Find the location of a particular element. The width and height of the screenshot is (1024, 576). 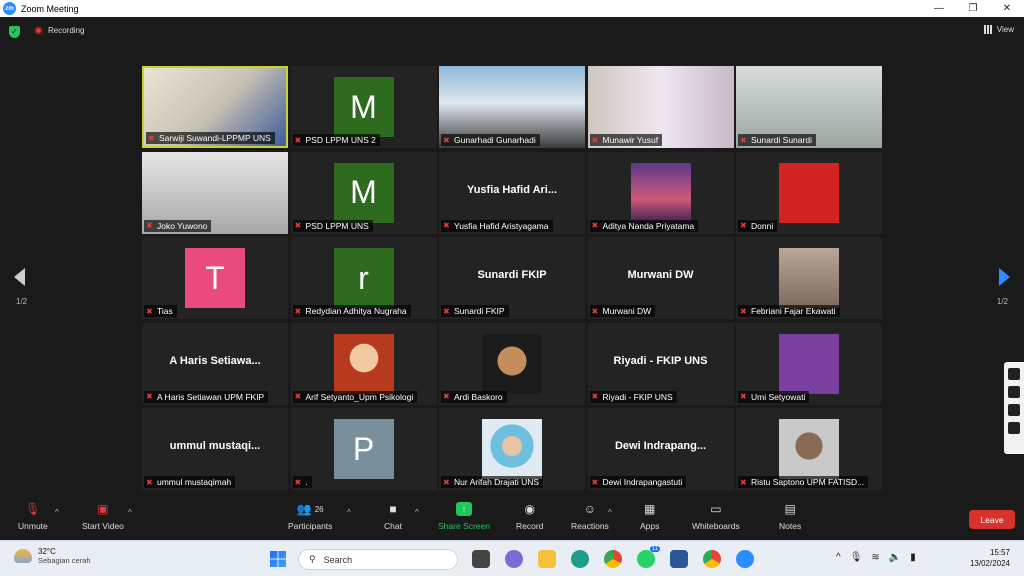

grid-icon is located at coordinates (988, 29).